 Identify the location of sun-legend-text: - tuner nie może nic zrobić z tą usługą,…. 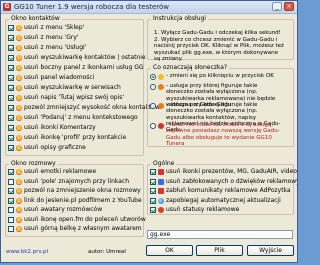
(223, 134).